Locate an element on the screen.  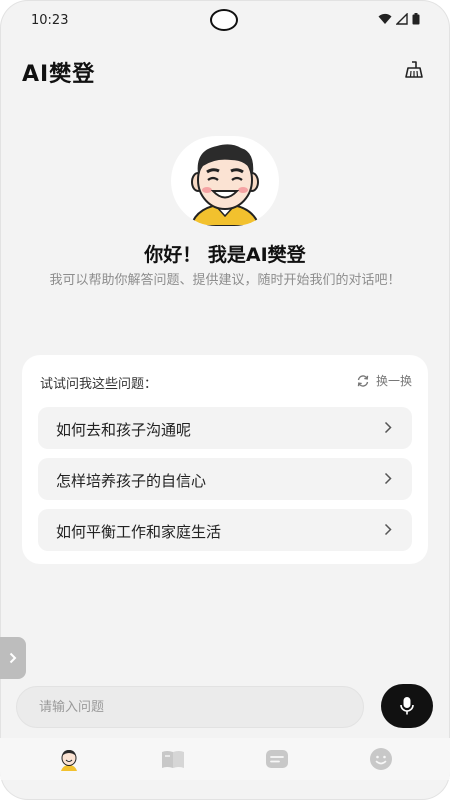
status-time: 10:23 is located at coordinates (50, 20).